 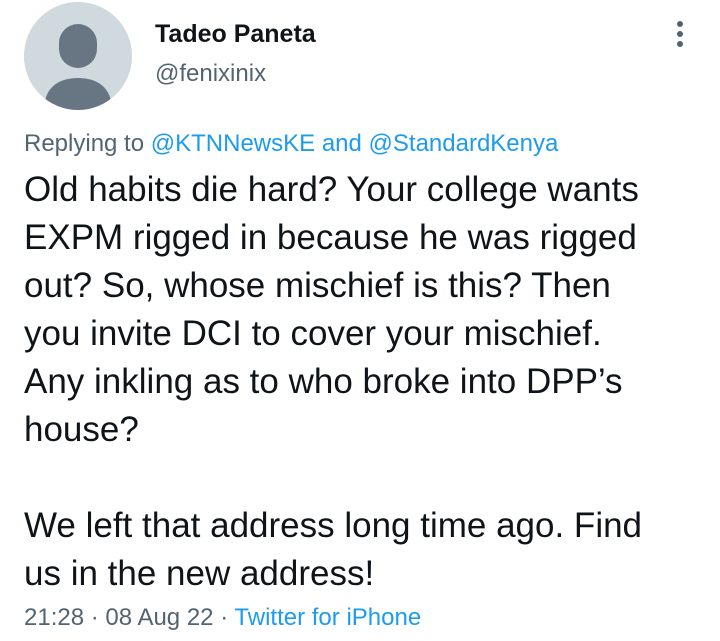 What do you see at coordinates (159, 617) in the screenshot?
I see `tweet-date: 08 Aug 22` at bounding box center [159, 617].